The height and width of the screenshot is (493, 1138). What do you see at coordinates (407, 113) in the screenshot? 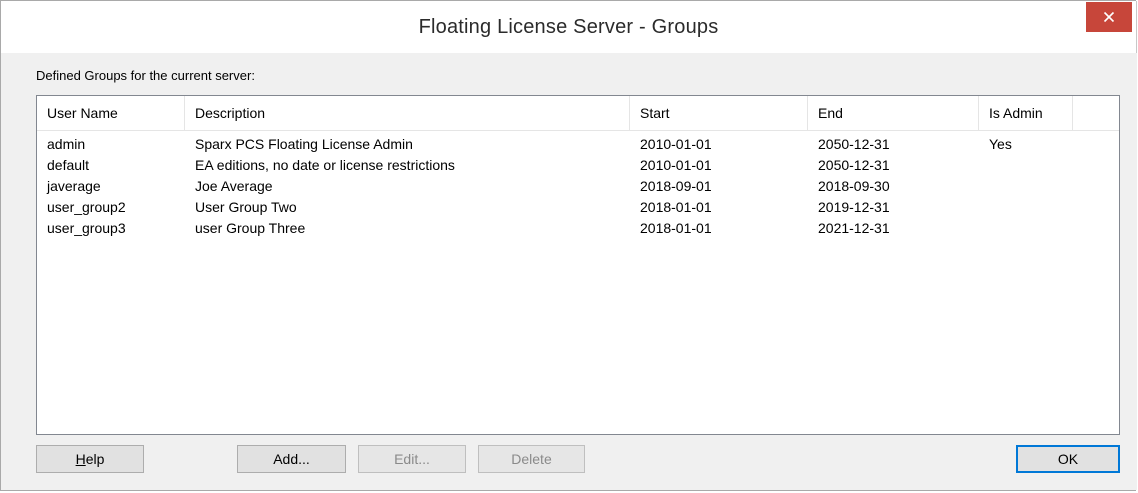
I see `column-header-description: Description` at bounding box center [407, 113].